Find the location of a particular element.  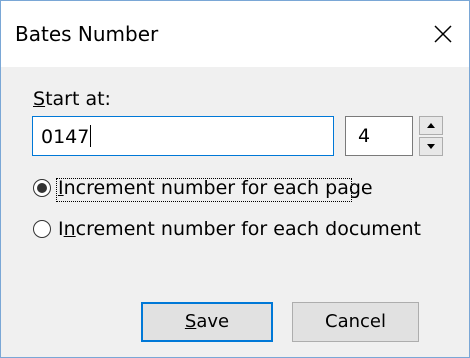

per-document-accesskey: n is located at coordinates (69, 229).